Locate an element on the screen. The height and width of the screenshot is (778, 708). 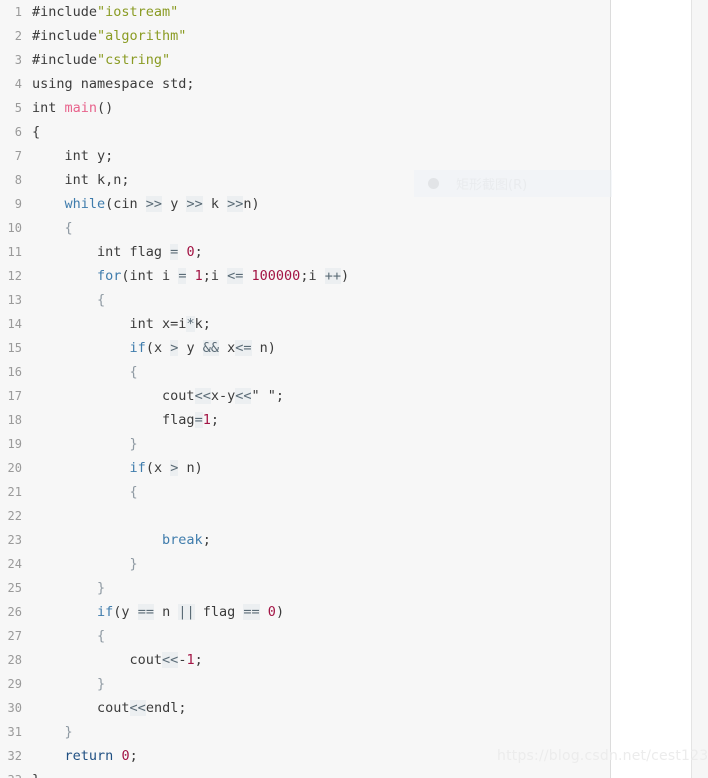
code-token: while is located at coordinates (85, 204).